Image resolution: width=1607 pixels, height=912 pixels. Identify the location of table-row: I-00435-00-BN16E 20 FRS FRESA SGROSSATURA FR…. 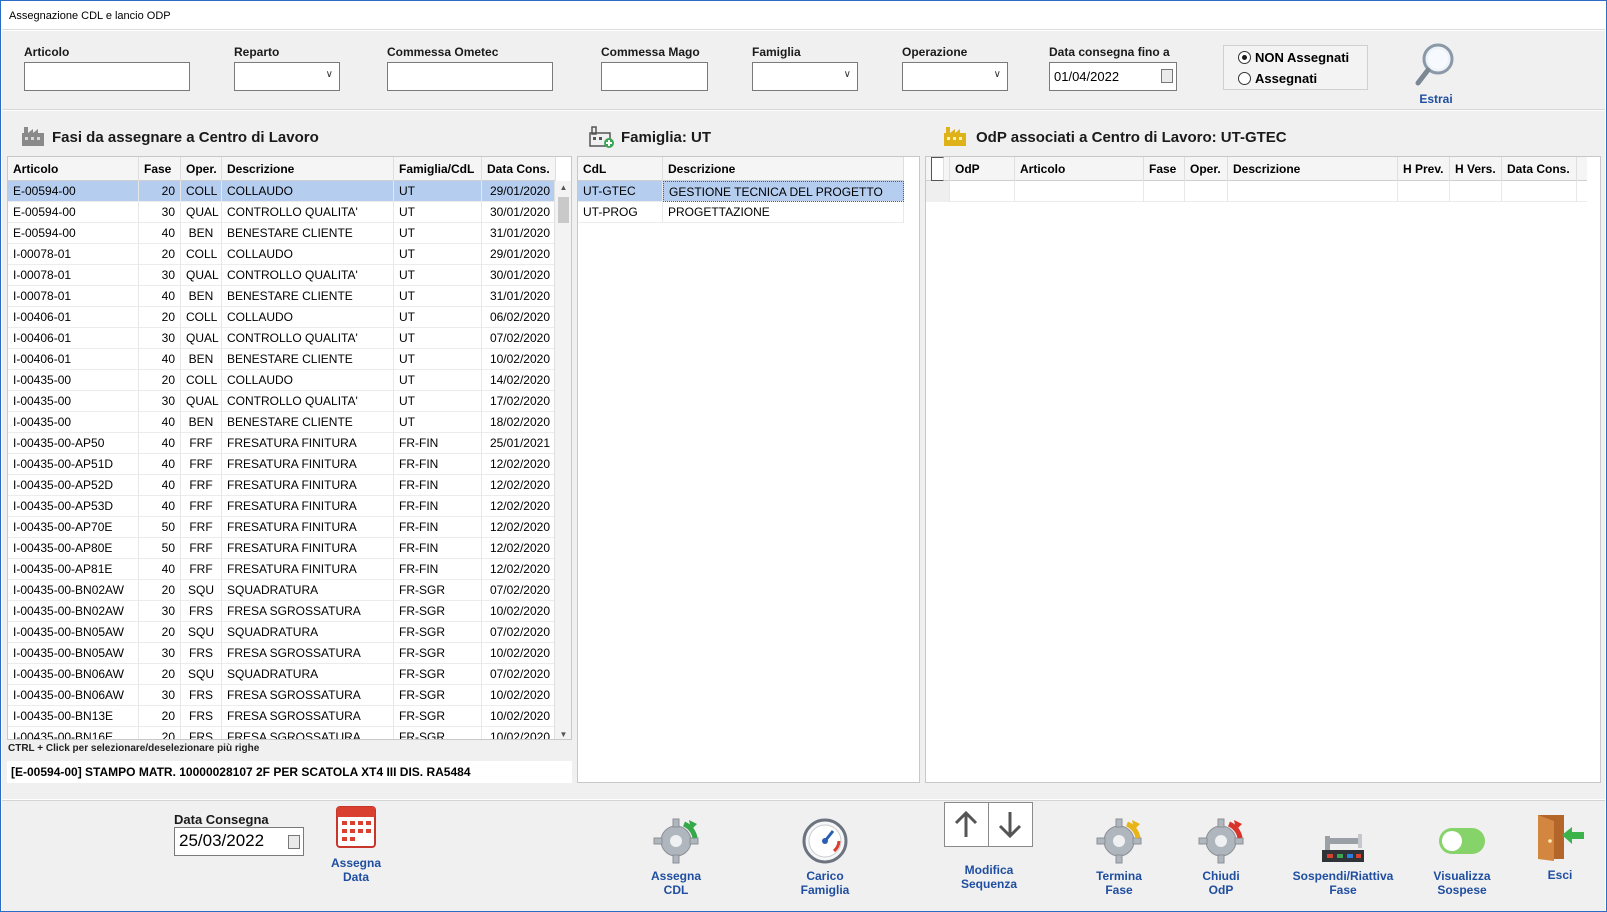
(282, 733).